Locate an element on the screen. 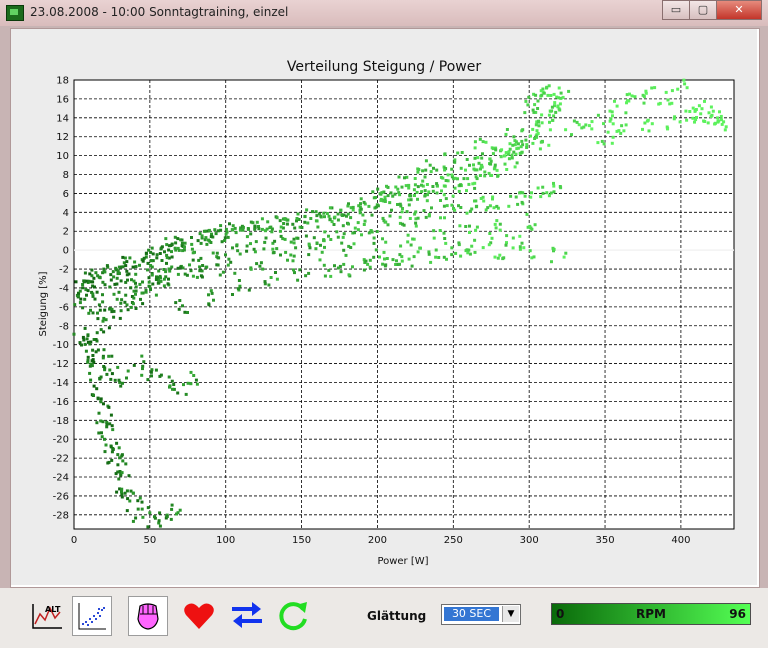 The height and width of the screenshot is (648, 768). power-button is located at coordinates (148, 616).